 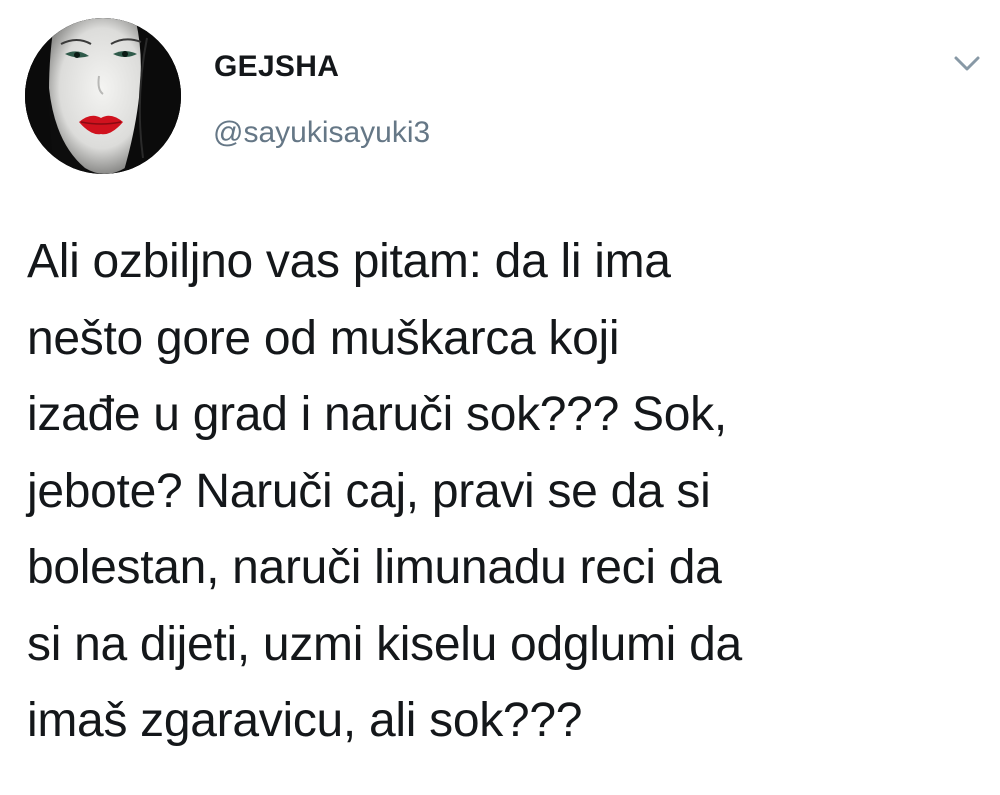 I want to click on avatar, so click(x=103, y=96).